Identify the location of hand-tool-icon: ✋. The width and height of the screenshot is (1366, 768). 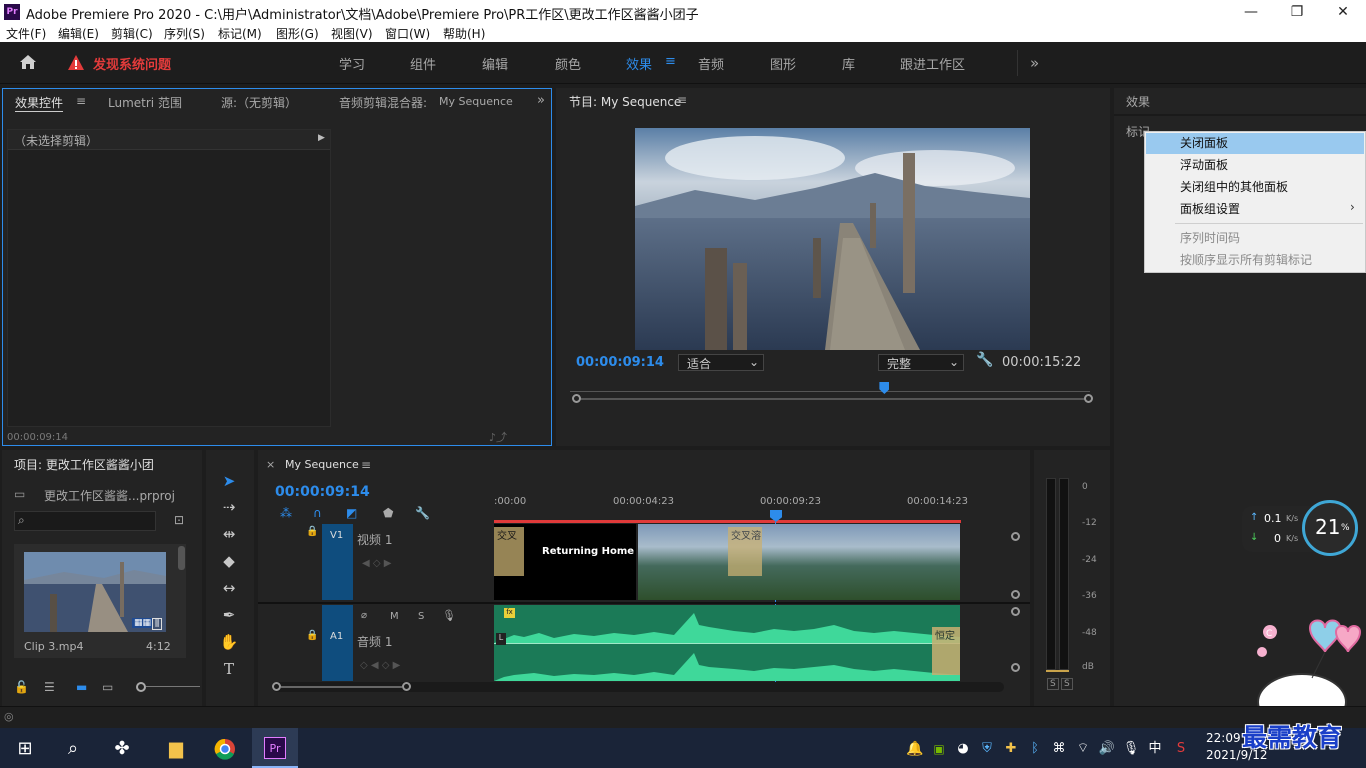
(229, 642).